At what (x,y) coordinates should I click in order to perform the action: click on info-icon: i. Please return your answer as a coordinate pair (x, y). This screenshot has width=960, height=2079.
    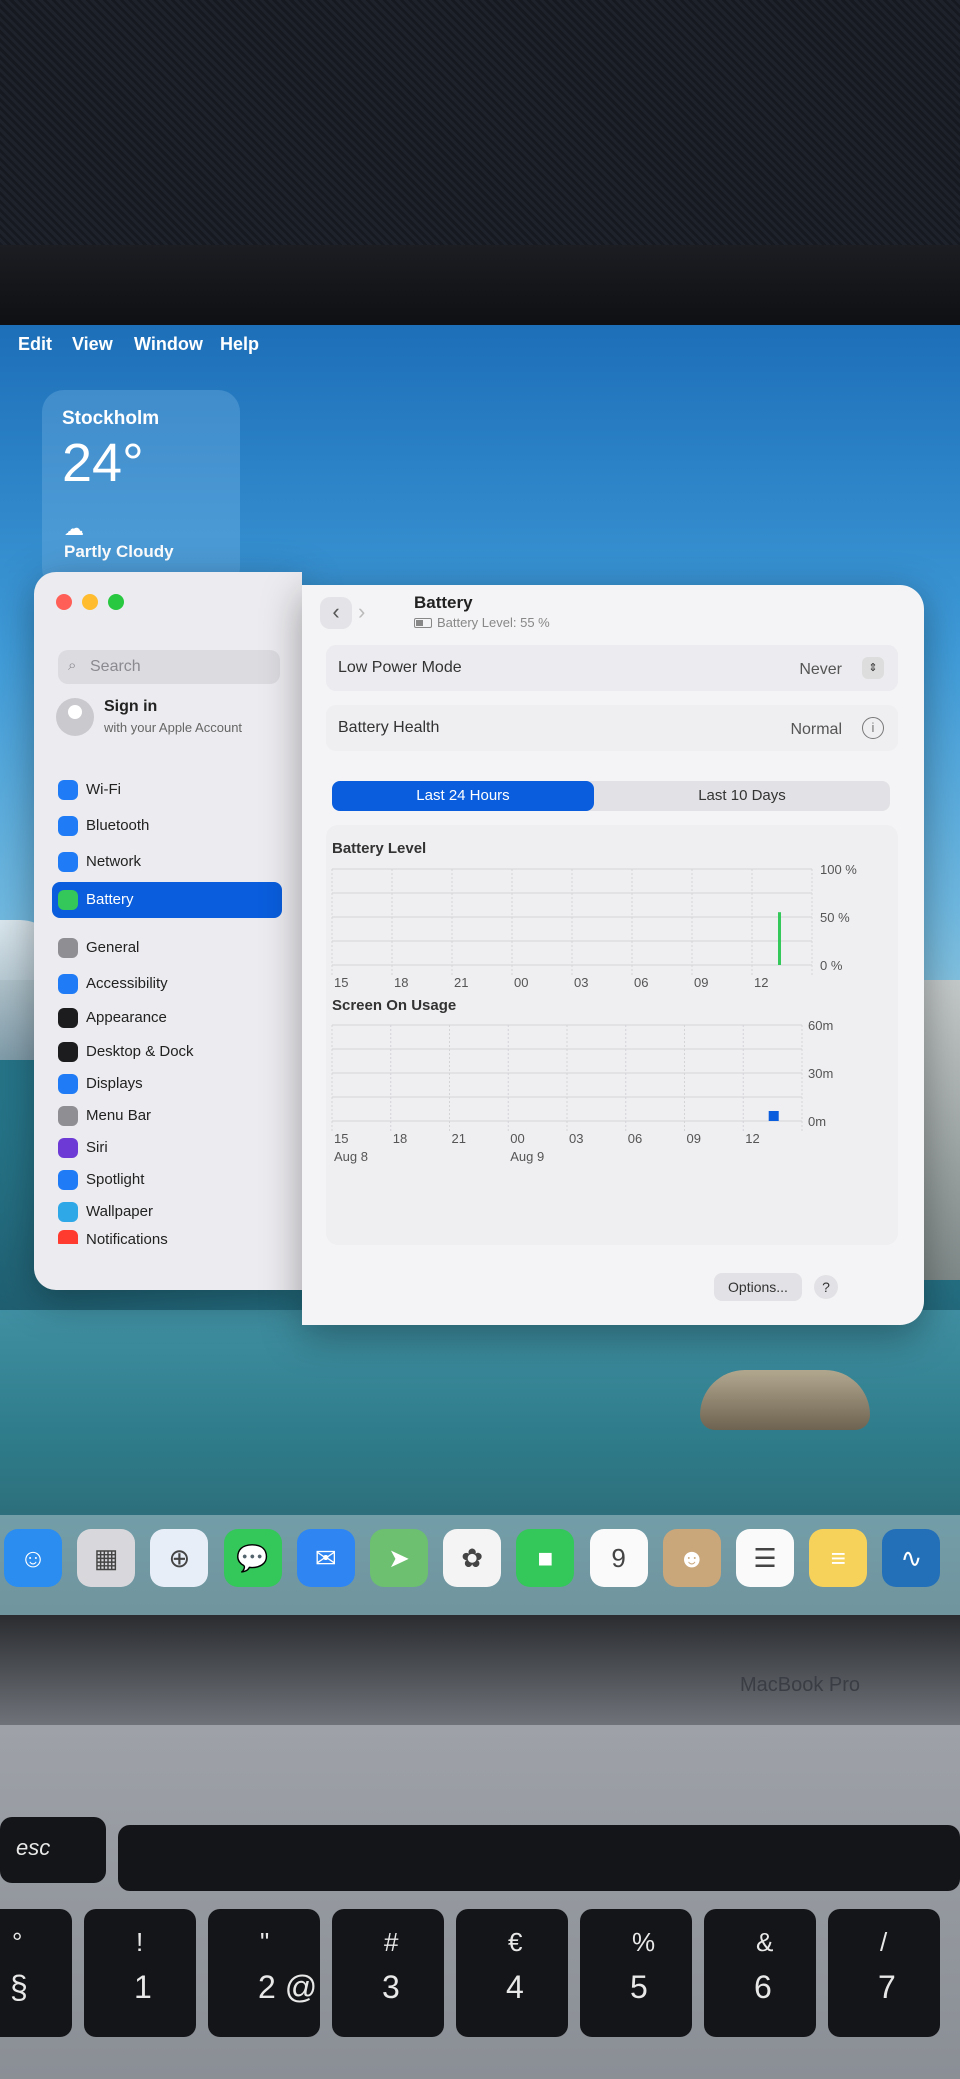
    Looking at the image, I should click on (873, 728).